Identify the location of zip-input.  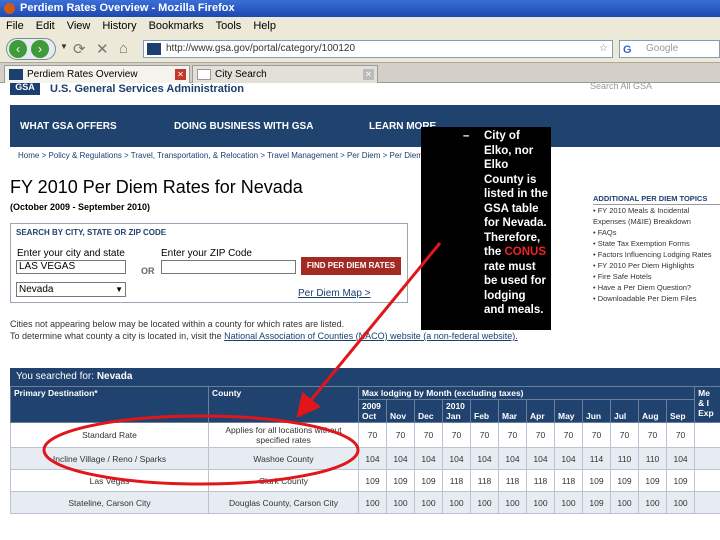
(228, 267).